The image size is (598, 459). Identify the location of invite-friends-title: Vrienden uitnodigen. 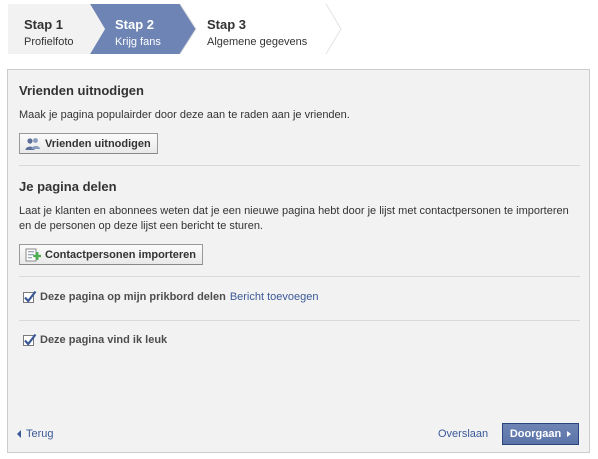
(81, 90).